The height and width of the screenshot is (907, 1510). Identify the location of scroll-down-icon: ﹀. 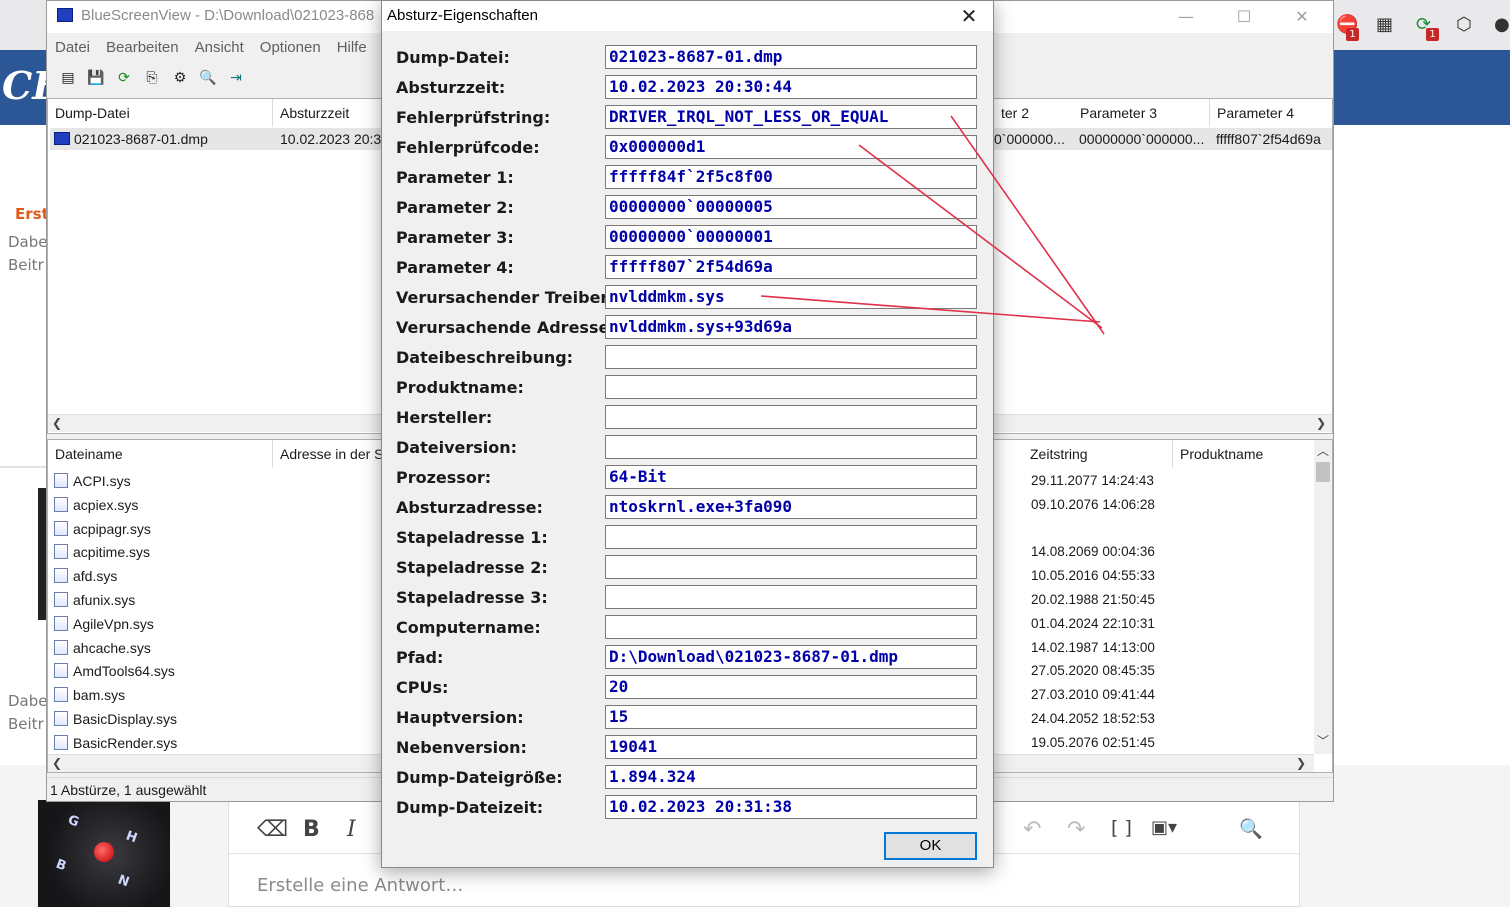
(1323, 740).